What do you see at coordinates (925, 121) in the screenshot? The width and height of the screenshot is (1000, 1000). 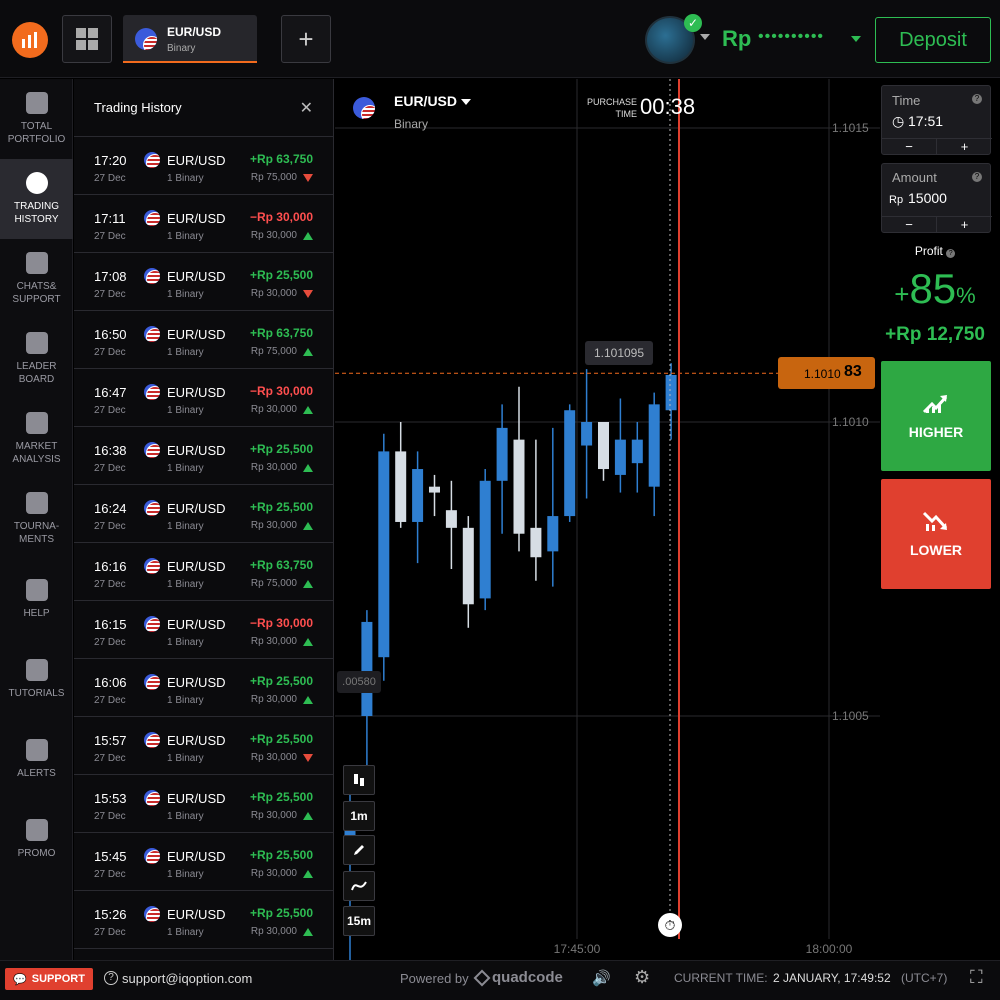 I see `time-value: 17:51` at bounding box center [925, 121].